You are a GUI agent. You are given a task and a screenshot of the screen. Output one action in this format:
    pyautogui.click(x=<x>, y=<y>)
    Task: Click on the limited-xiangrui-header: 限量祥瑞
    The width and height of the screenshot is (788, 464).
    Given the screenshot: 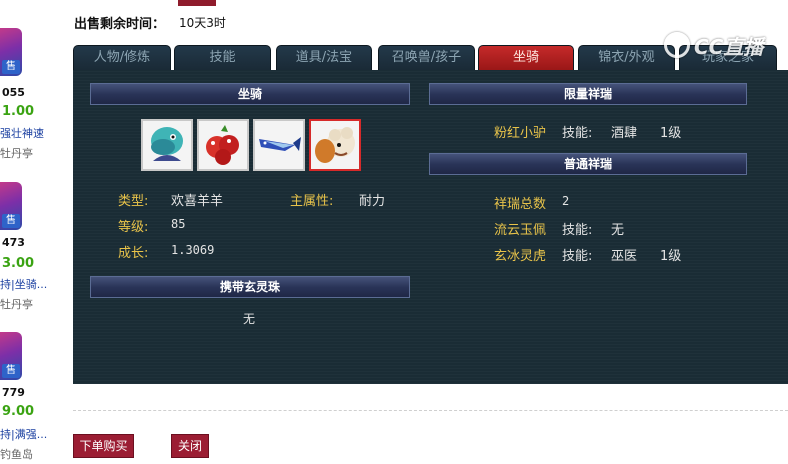 What is the action you would take?
    pyautogui.click(x=588, y=94)
    